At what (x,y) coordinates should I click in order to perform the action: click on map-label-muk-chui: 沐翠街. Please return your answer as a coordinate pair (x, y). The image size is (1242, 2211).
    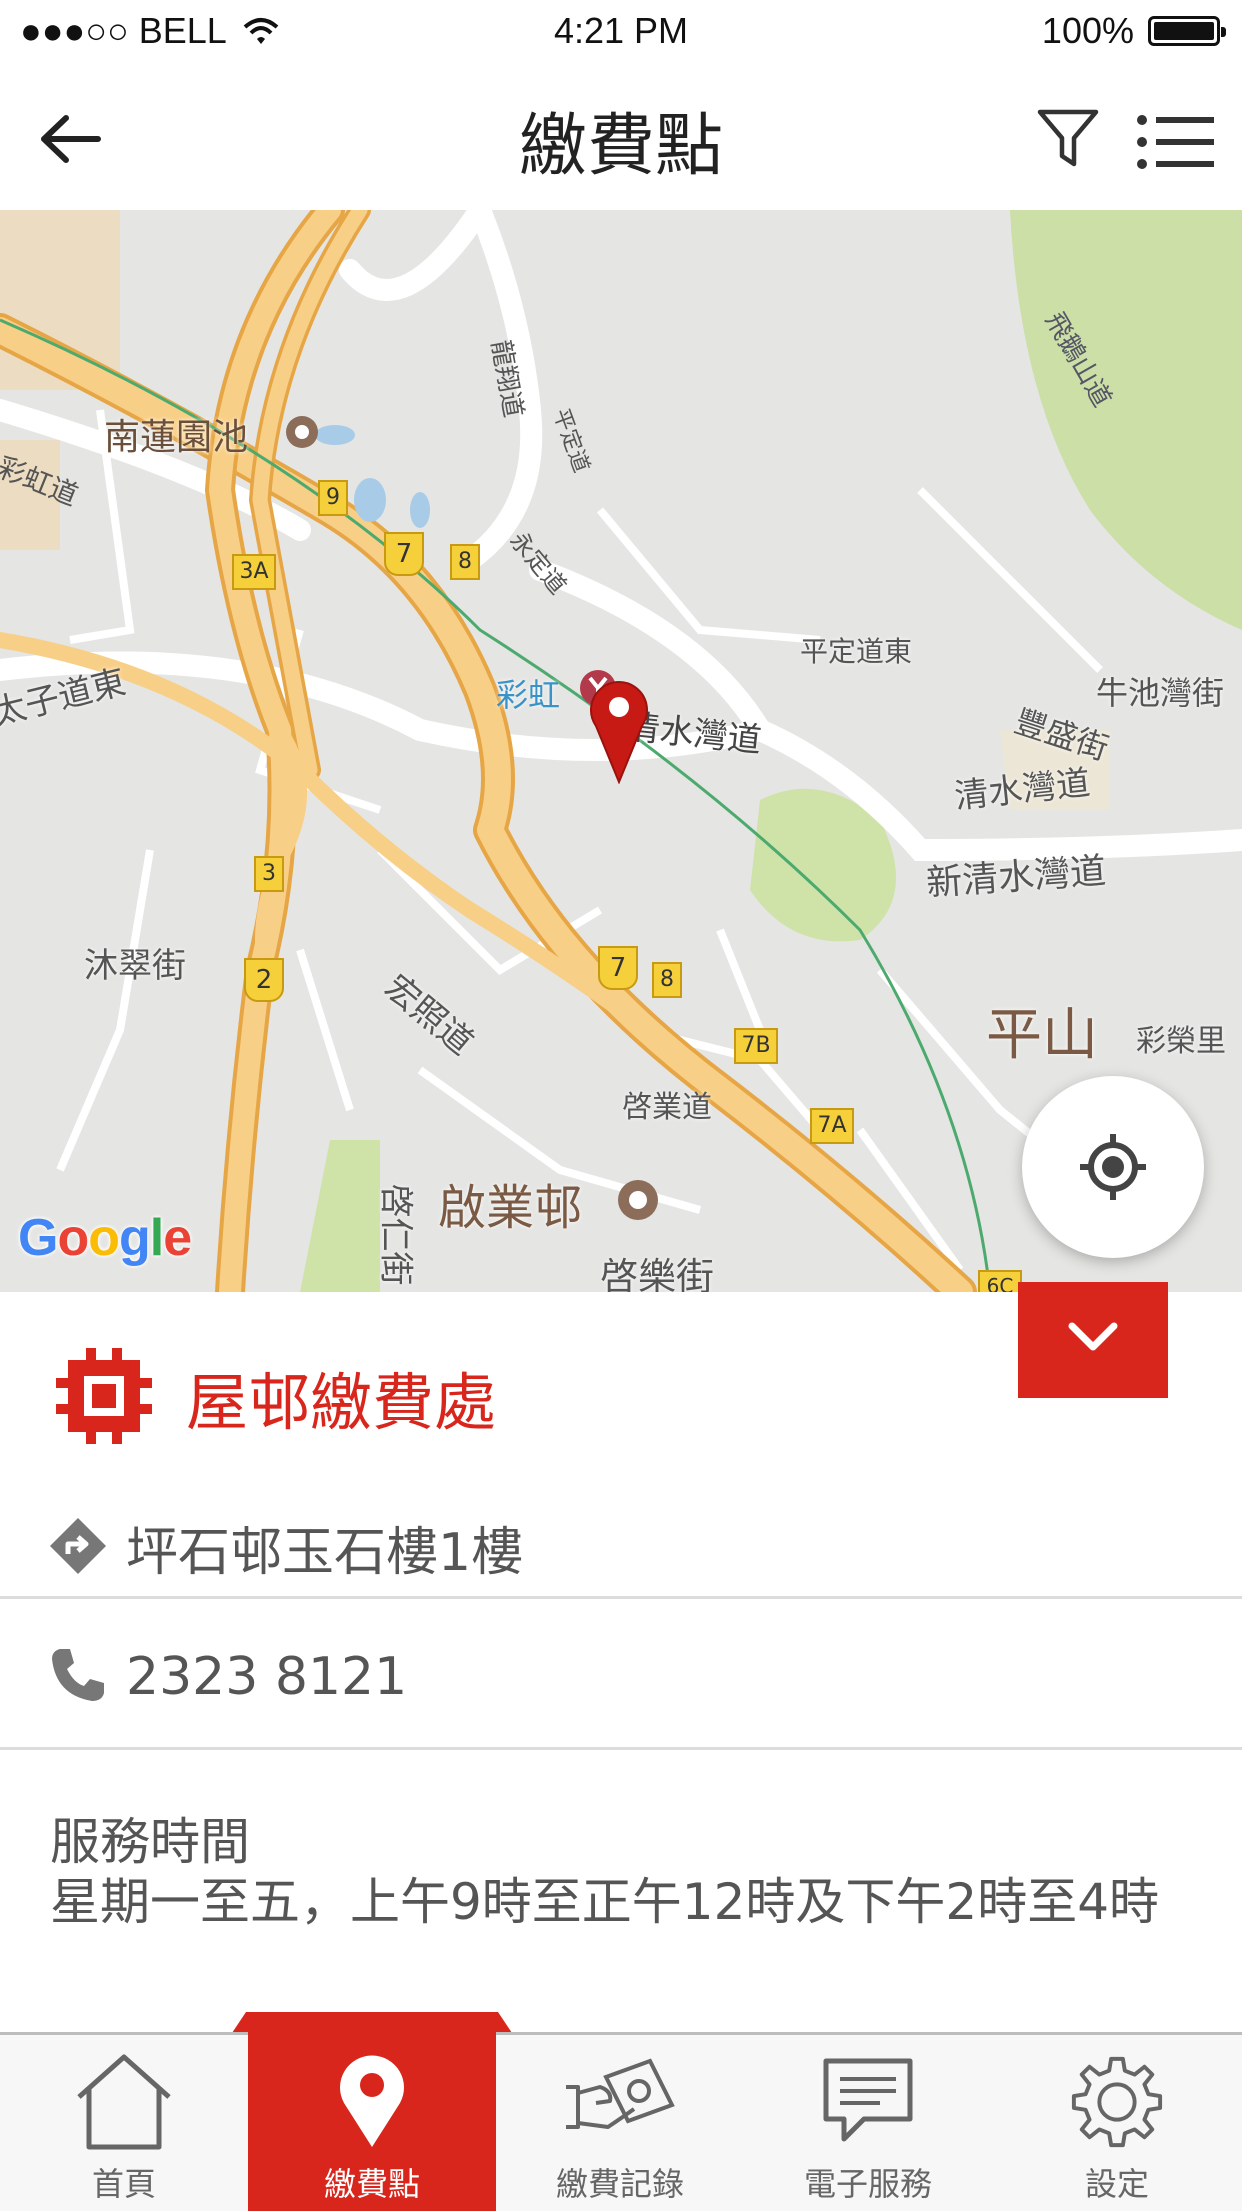
    Looking at the image, I should click on (135, 966).